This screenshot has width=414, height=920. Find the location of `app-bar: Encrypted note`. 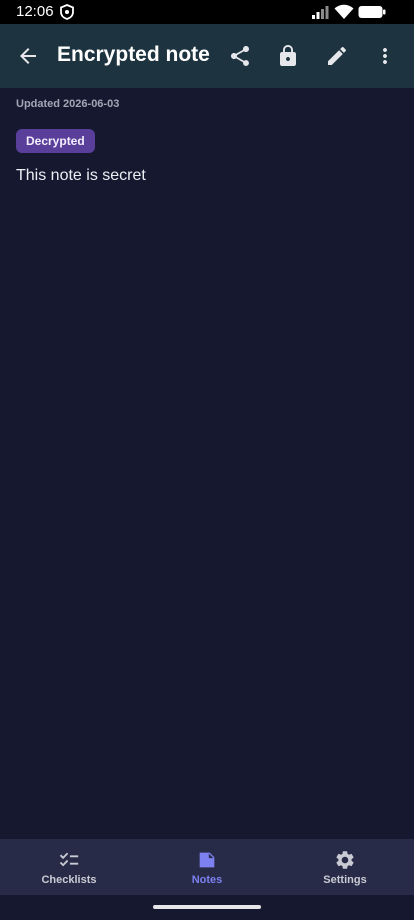

app-bar: Encrypted note is located at coordinates (207, 56).